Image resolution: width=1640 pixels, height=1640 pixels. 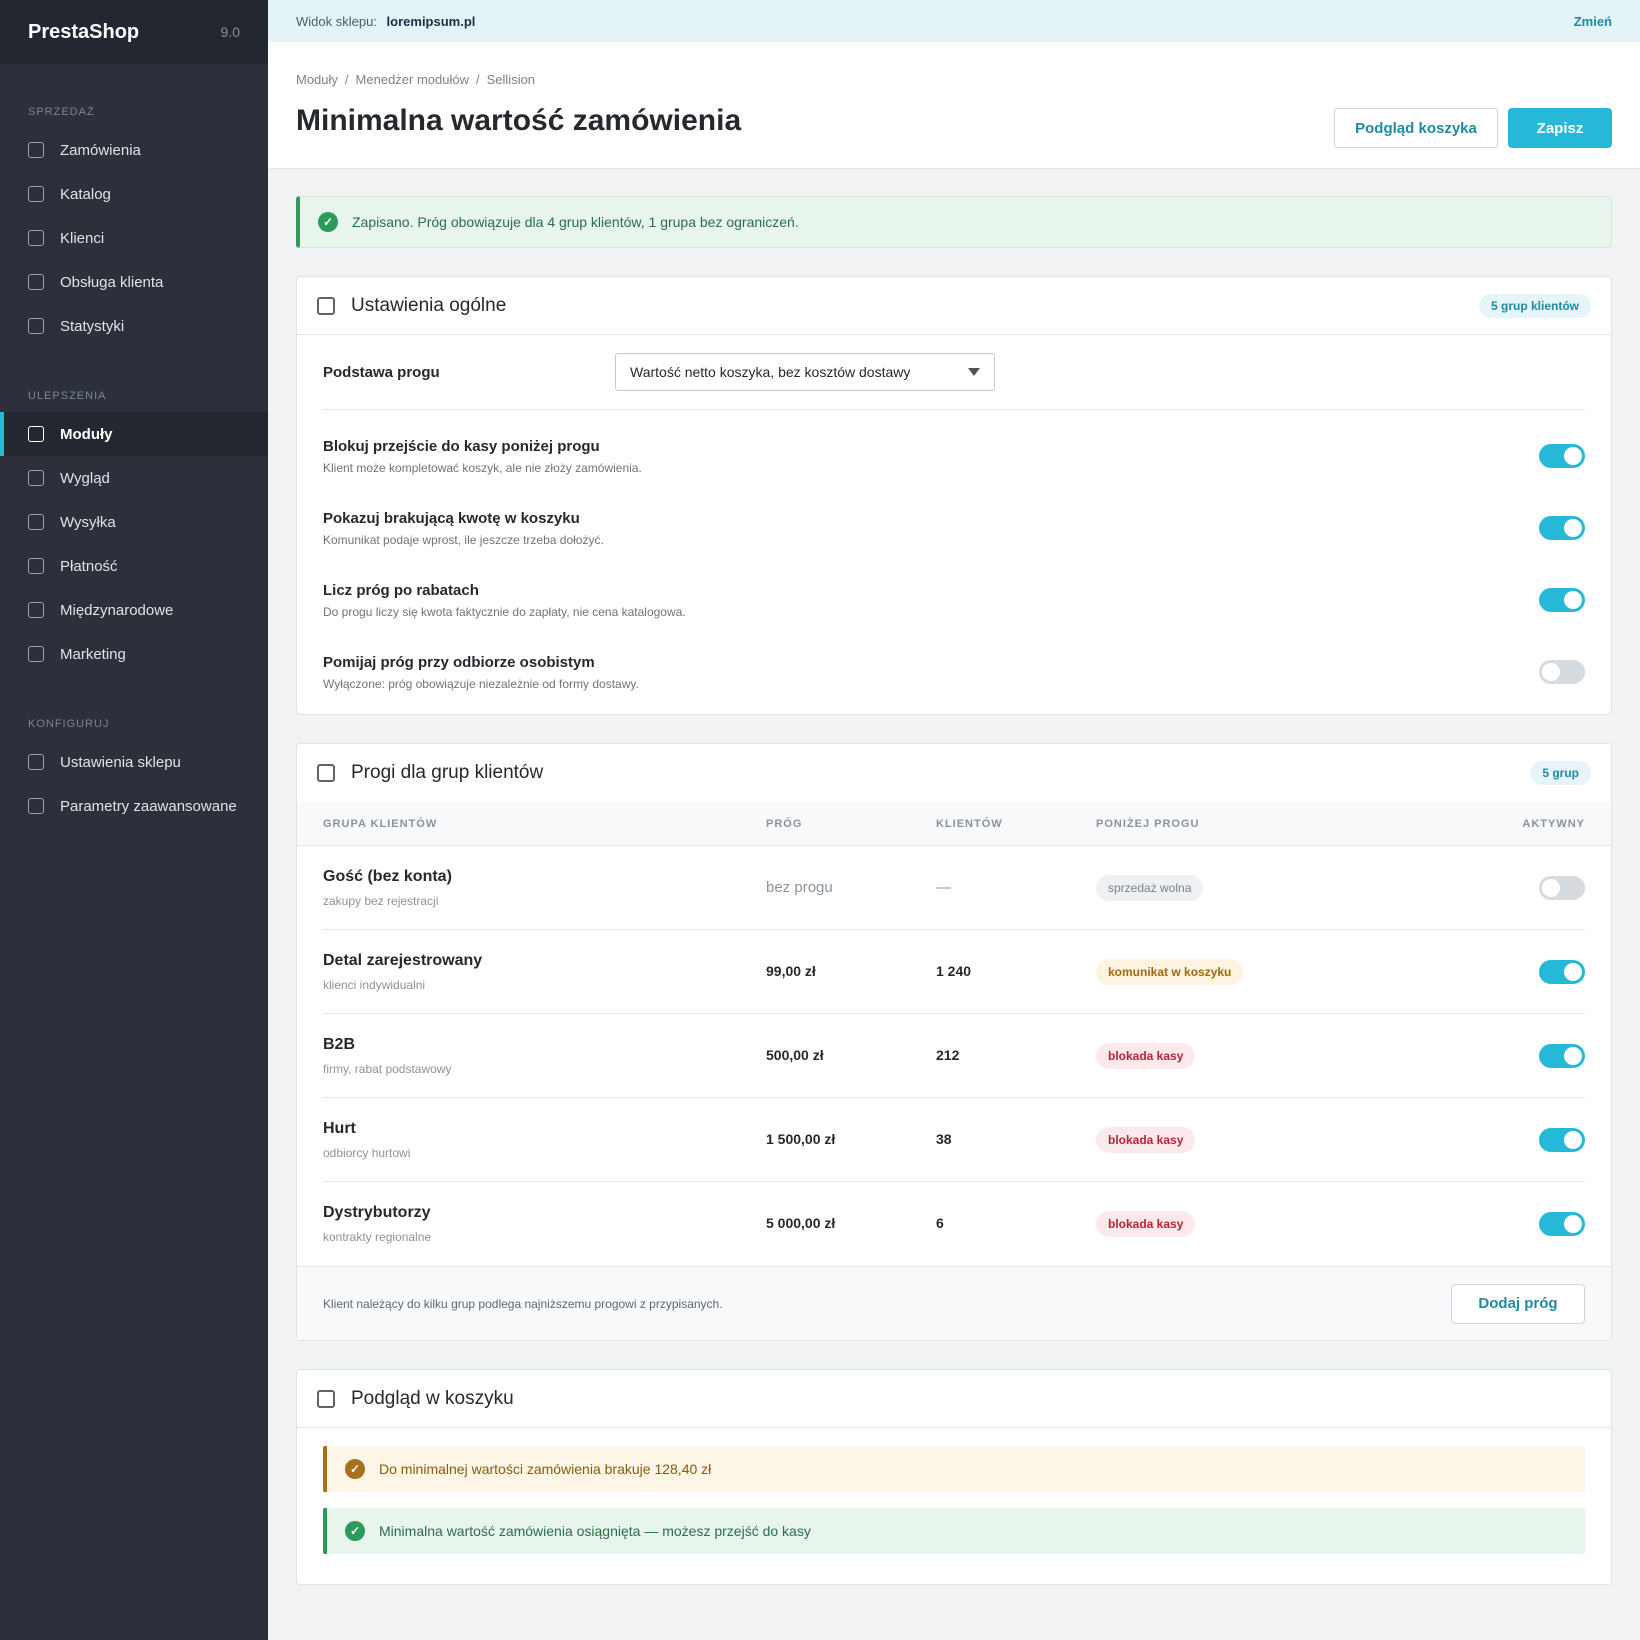 What do you see at coordinates (1416, 128) in the screenshot?
I see `cart-preview-button: Podgląd koszyka` at bounding box center [1416, 128].